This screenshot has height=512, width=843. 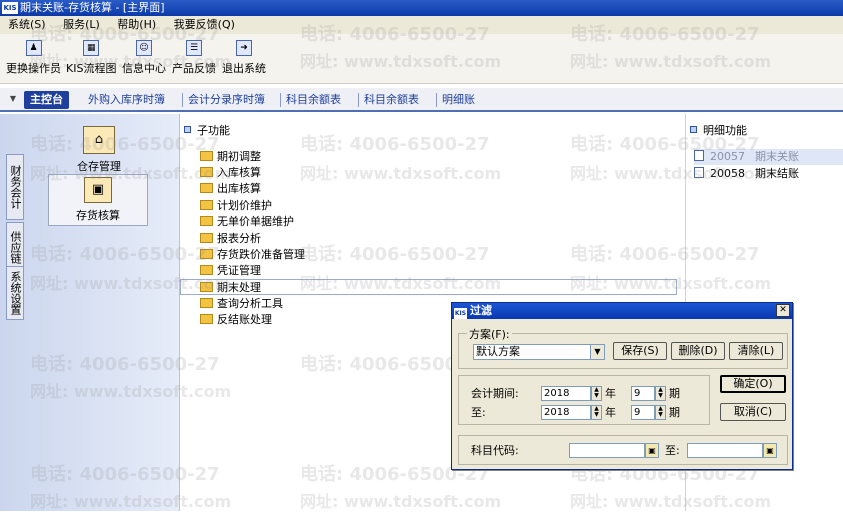 I want to click on tree-item-inbound: 入库核算, so click(x=230, y=173).